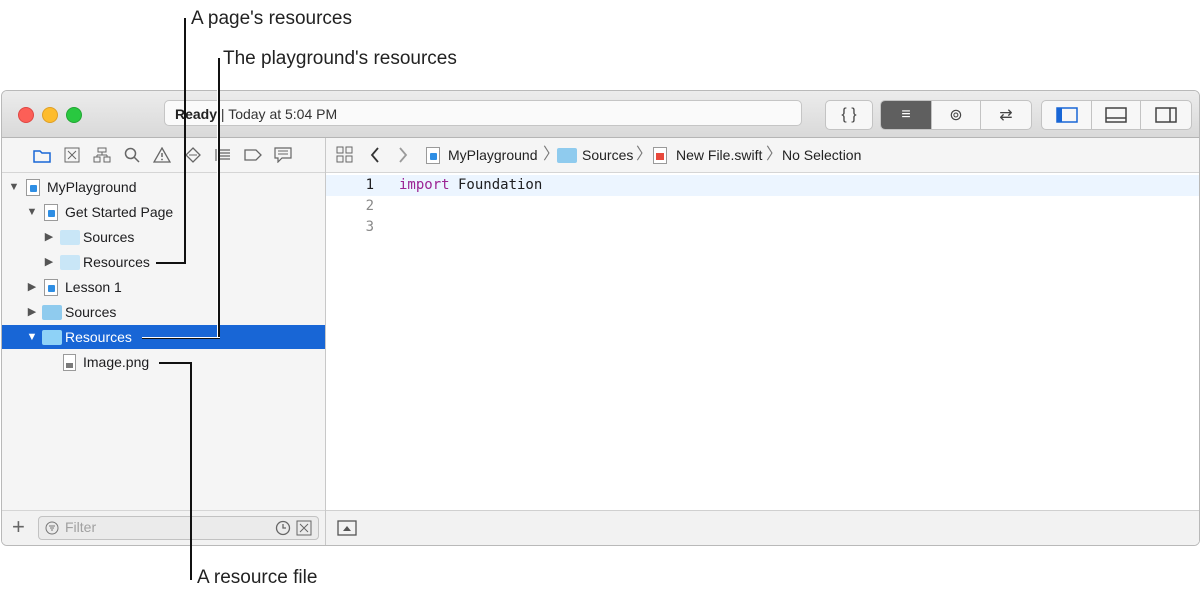 This screenshot has width=1200, height=596. Describe the element at coordinates (340, 58) in the screenshot. I see `callout-playground-resources: The playground's resources` at that location.